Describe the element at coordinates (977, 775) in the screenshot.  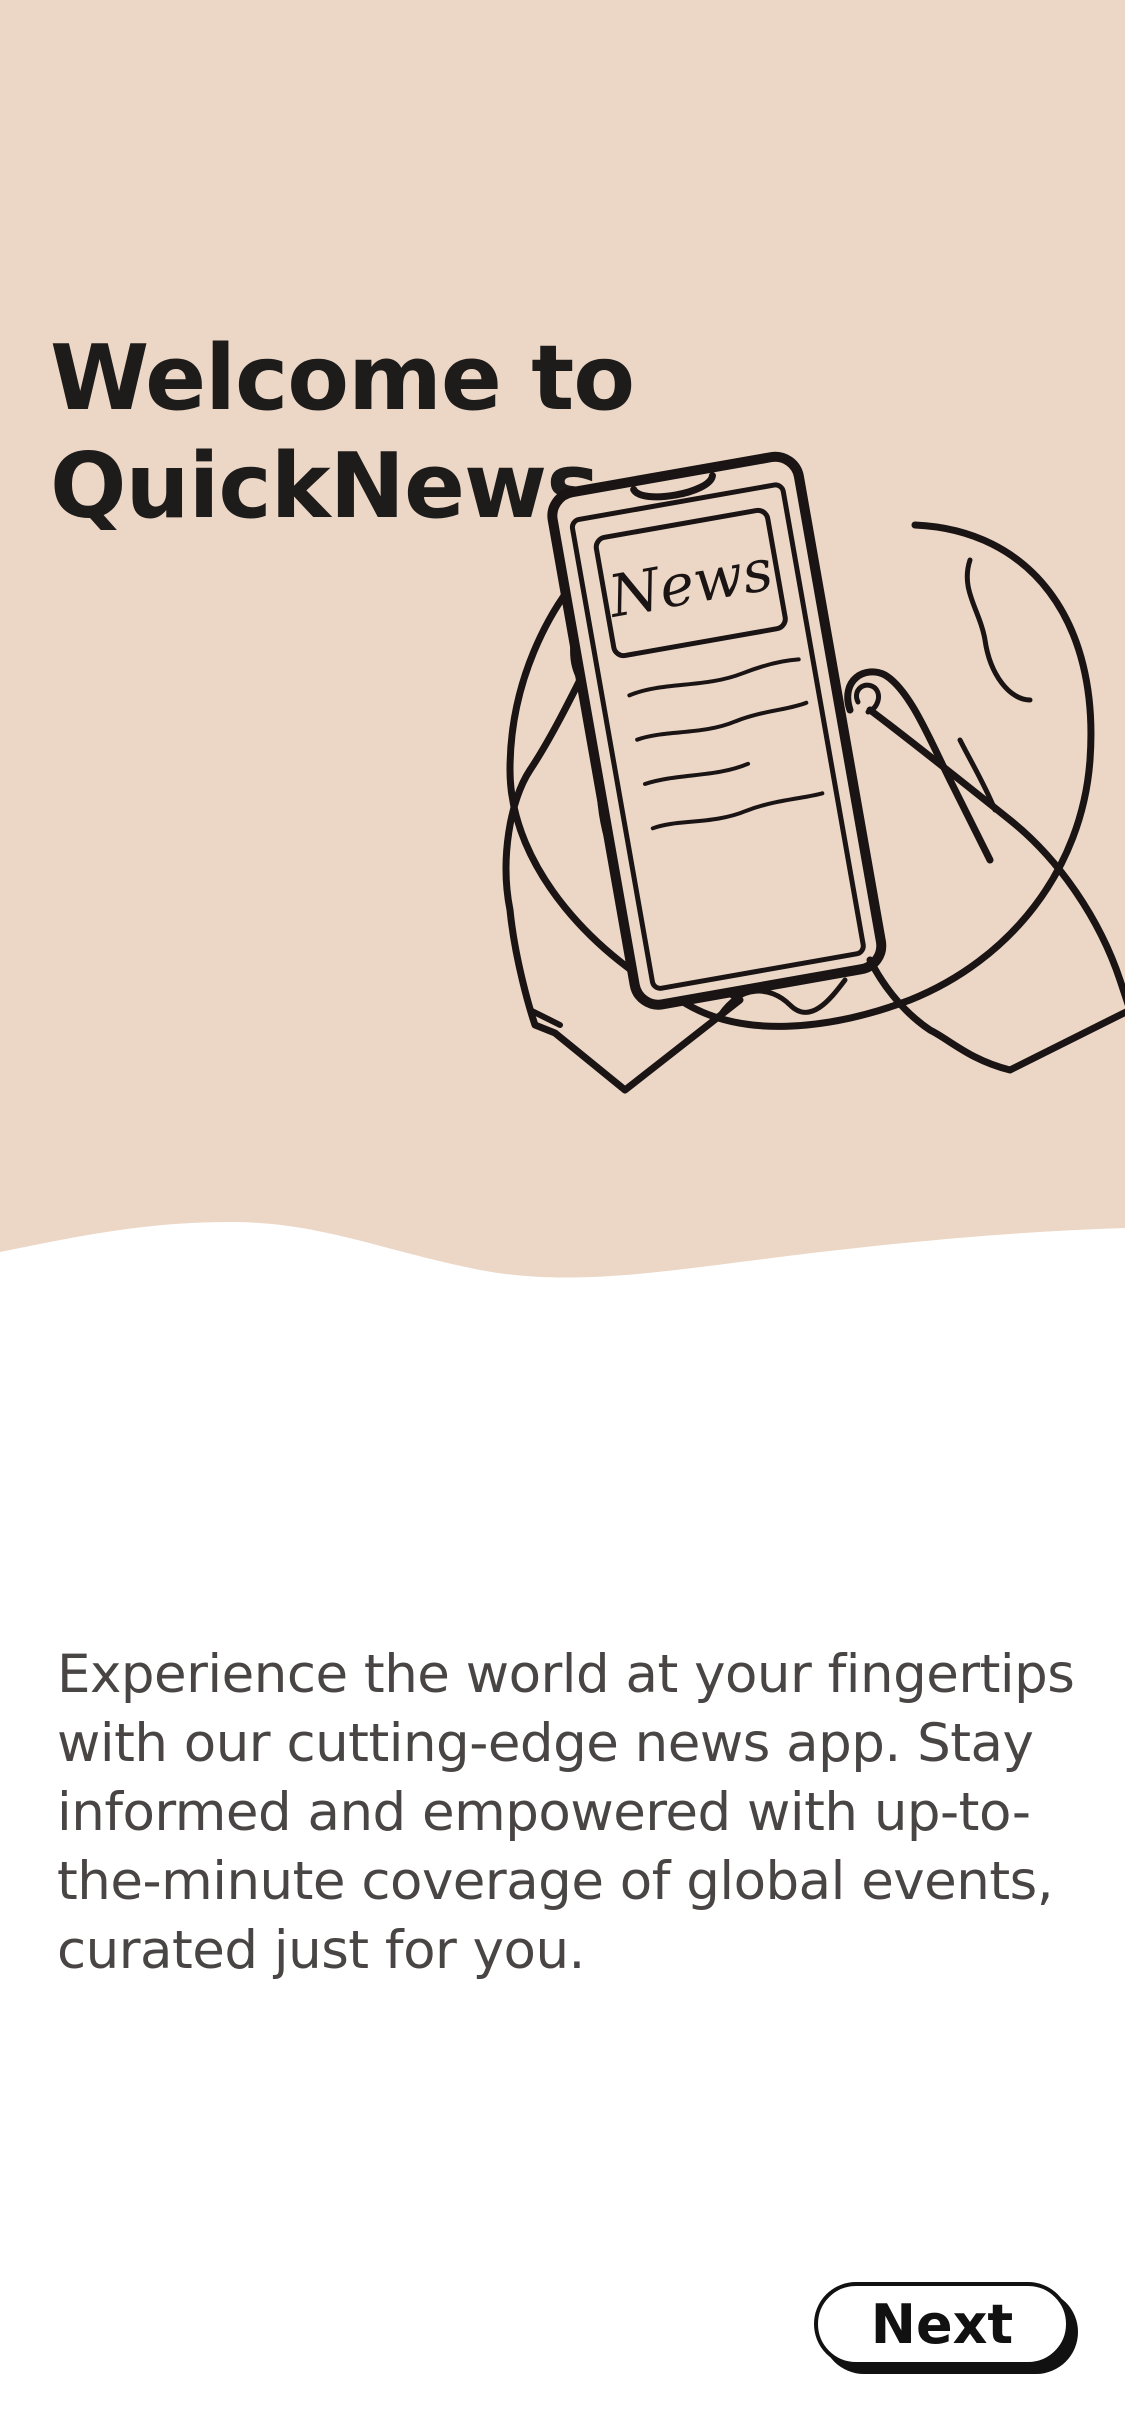
I see `right-hand-knuckle` at that location.